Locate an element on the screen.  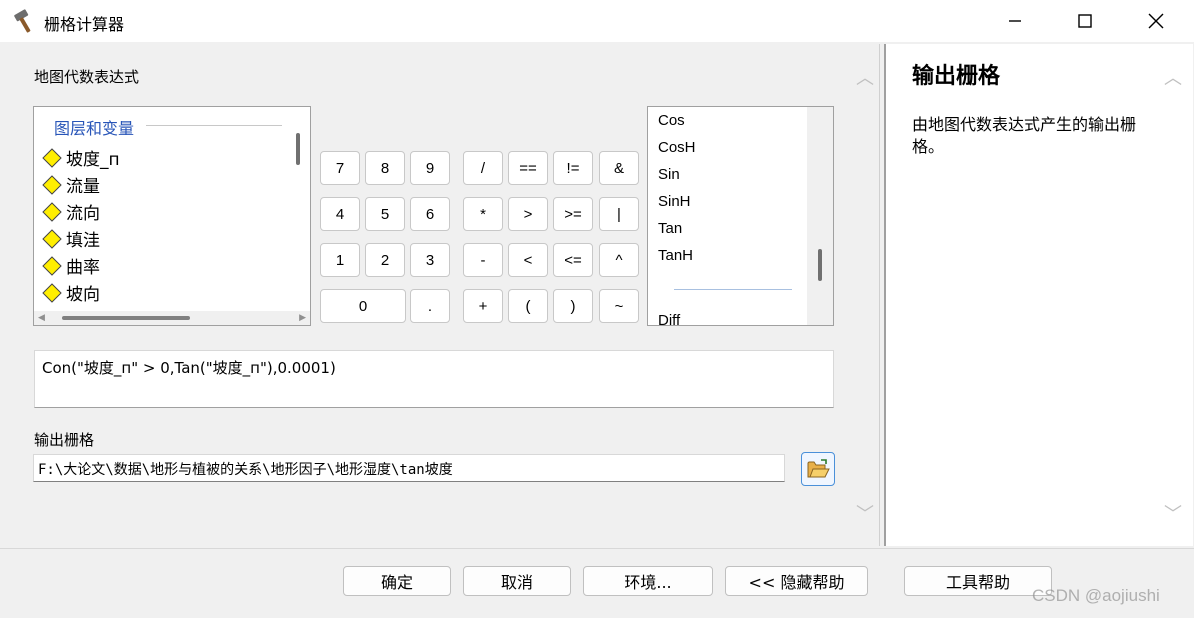
help-scroll-down-icon: ﹀ is located at coordinates (1173, 513).